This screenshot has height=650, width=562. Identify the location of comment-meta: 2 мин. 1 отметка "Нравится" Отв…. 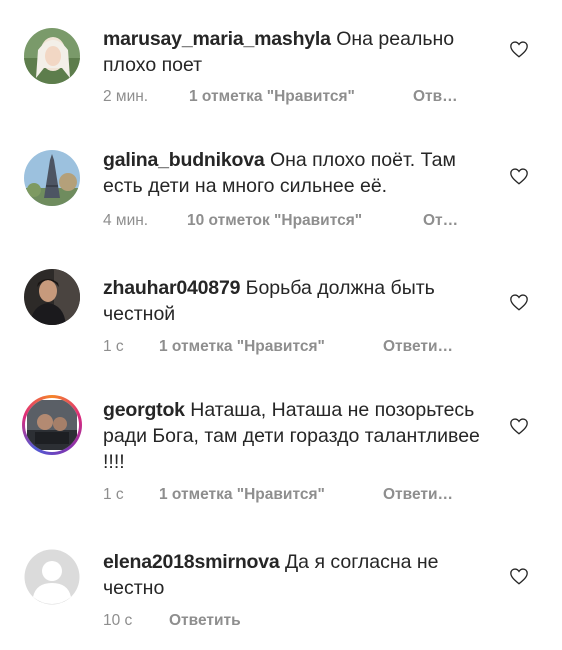
(280, 97).